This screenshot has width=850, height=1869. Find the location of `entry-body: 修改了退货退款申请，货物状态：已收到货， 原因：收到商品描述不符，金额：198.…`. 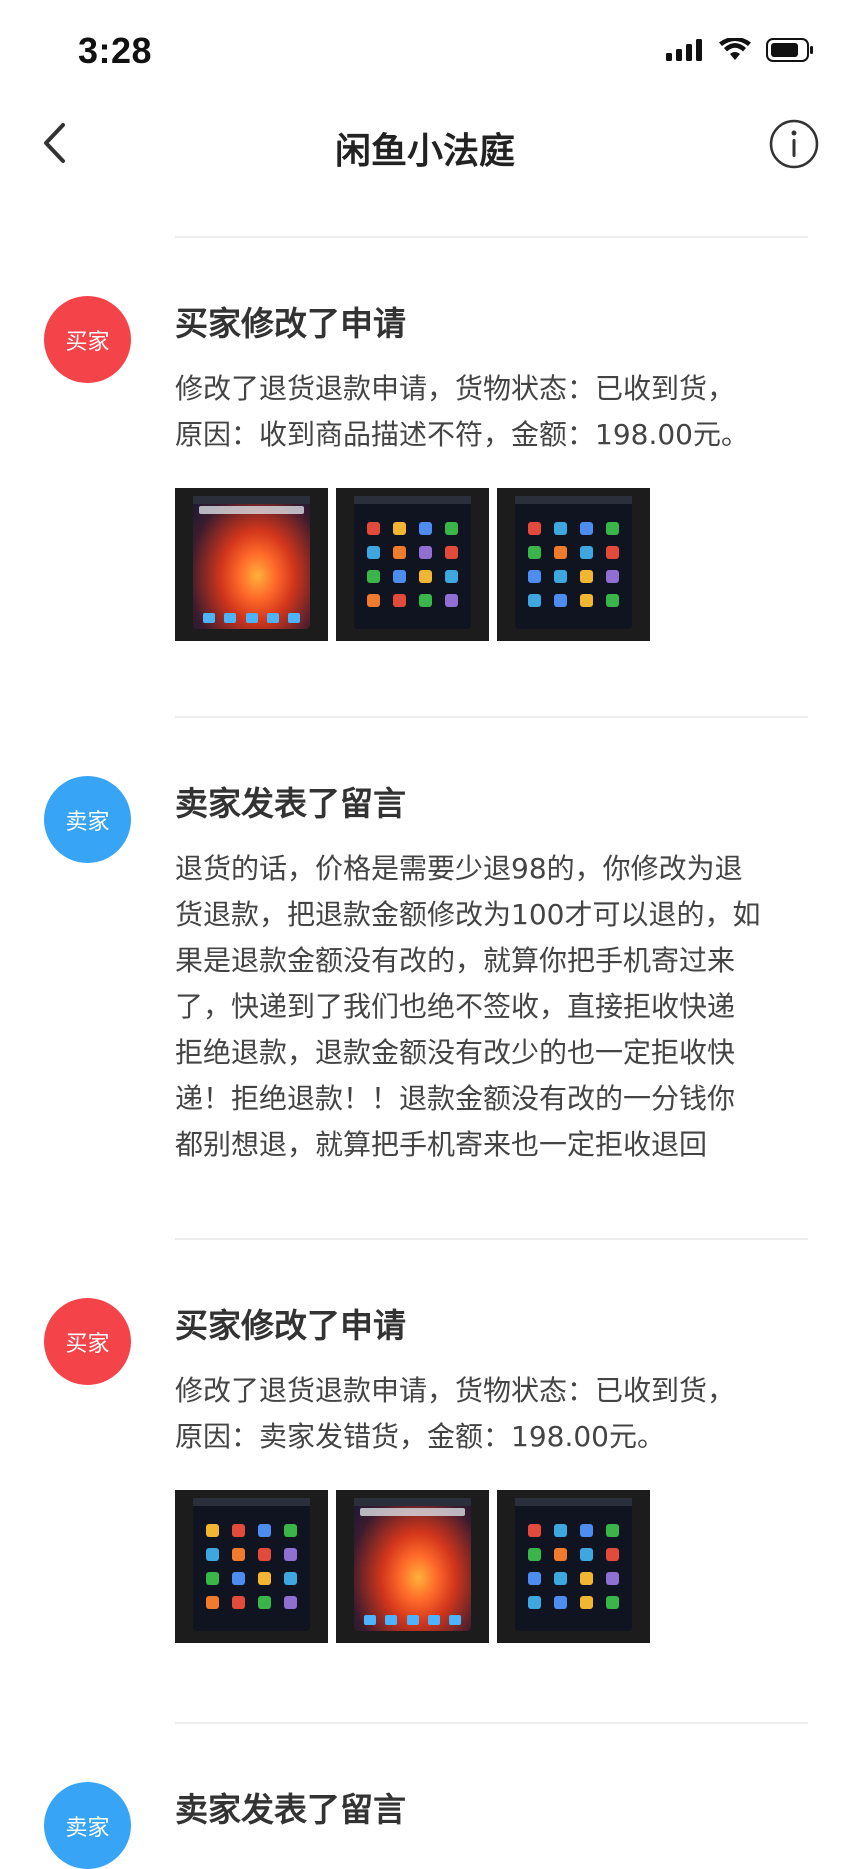

entry-body: 修改了退货退款申请，货物状态：已收到货， 原因：收到商品描述不符，金额：198.… is located at coordinates (462, 411).